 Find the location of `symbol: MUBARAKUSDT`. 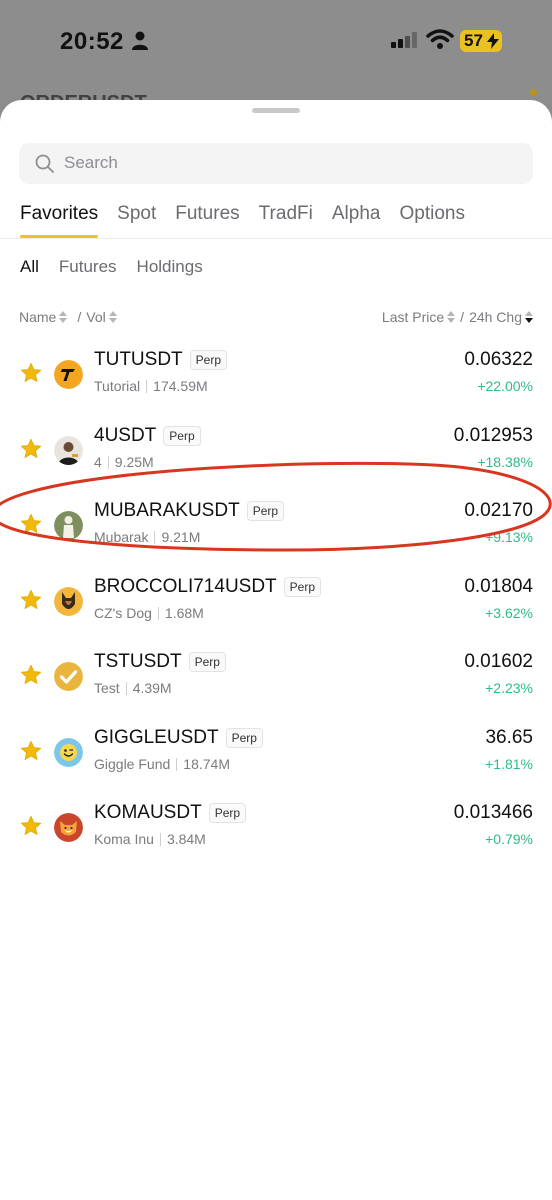

symbol: MUBARAKUSDT is located at coordinates (167, 510).